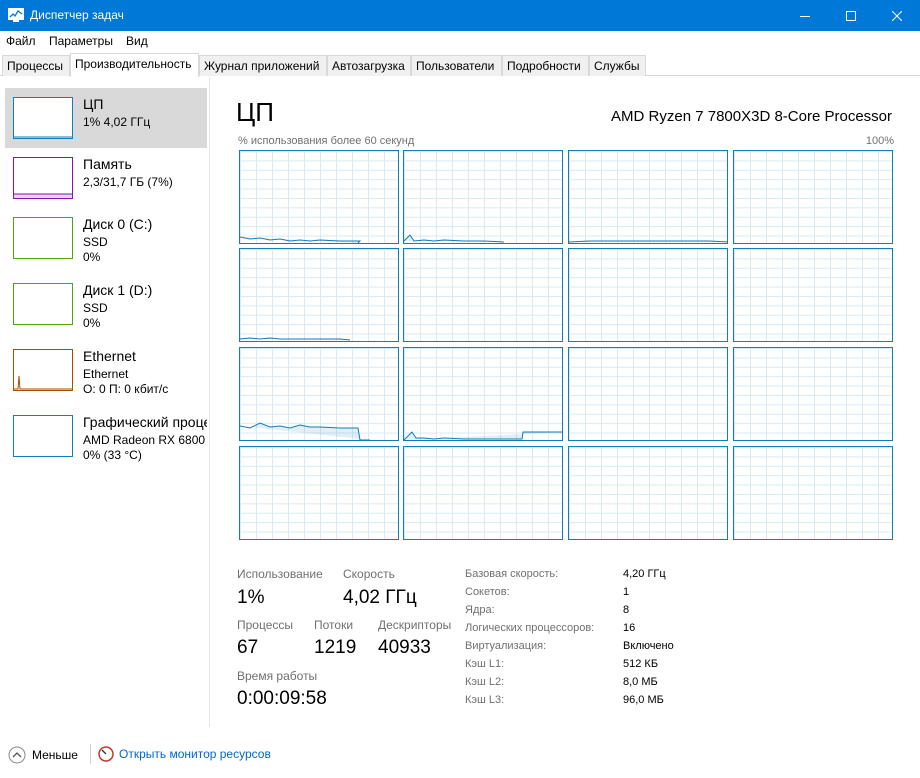 This screenshot has height=778, width=920. Describe the element at coordinates (460, 41) in the screenshot. I see `menu-bar: Файл Параметры Вид` at that location.